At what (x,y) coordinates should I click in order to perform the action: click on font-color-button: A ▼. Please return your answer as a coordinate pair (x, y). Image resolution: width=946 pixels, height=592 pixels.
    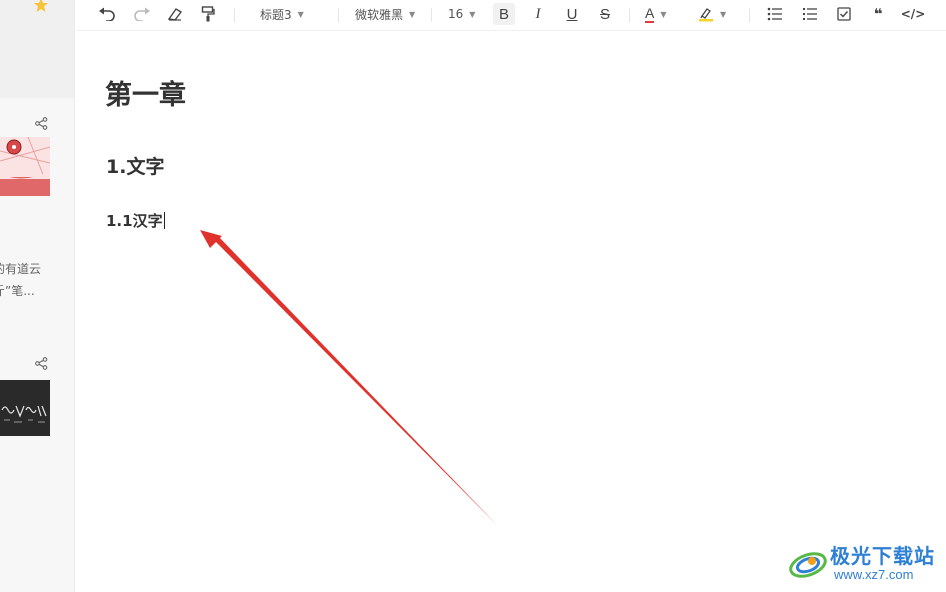
    Looking at the image, I should click on (665, 14).